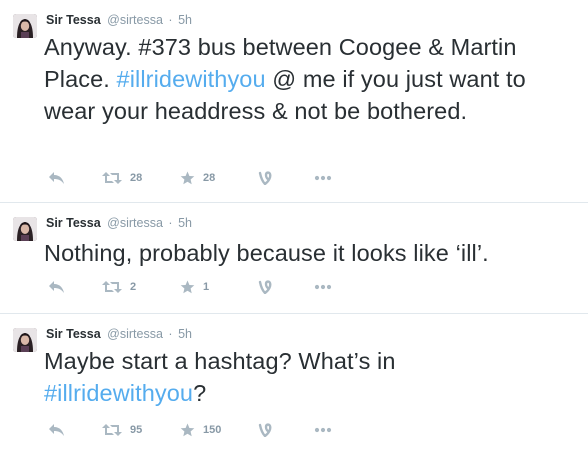  I want to click on tweet-text-part: Maybe start a hashtag? What’s in, so click(220, 361).